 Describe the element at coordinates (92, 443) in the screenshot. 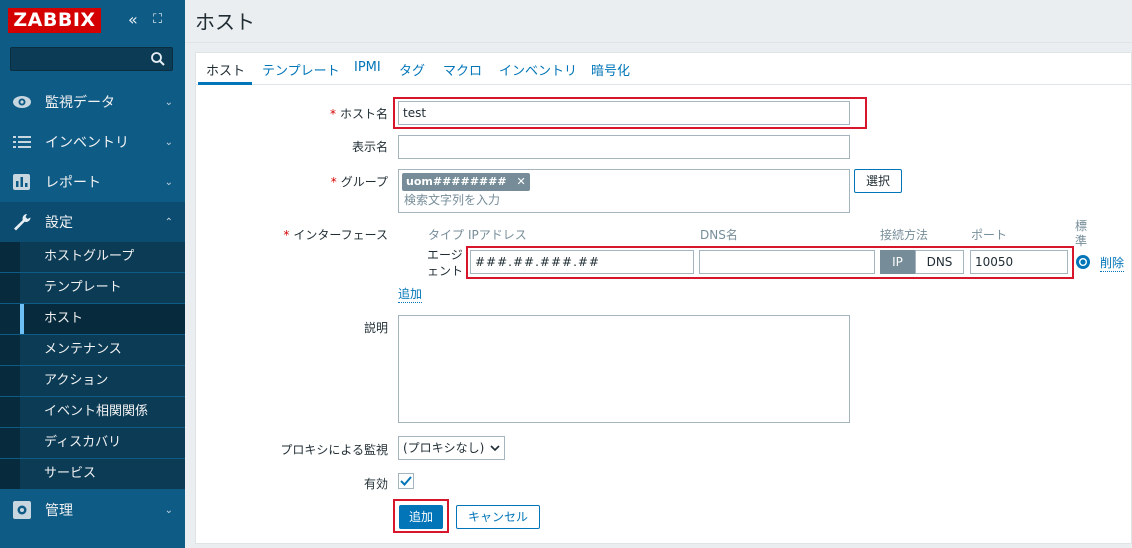

I see `submenu-discovery: ディスカバリ` at that location.